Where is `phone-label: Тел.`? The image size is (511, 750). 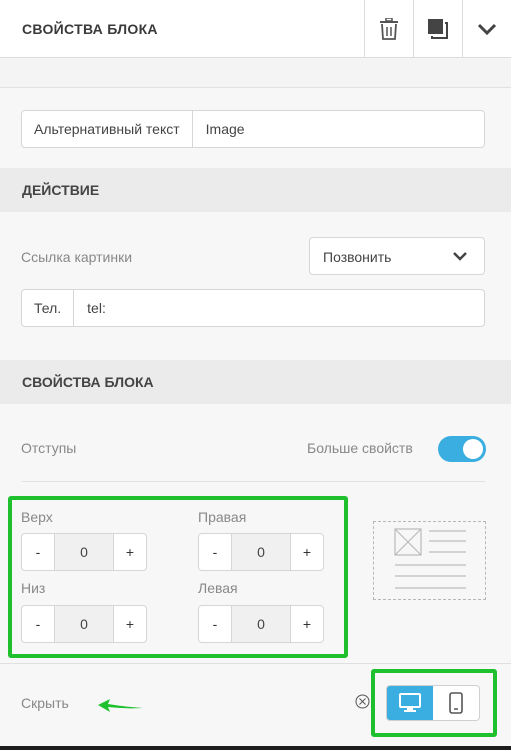 phone-label: Тел. is located at coordinates (48, 308).